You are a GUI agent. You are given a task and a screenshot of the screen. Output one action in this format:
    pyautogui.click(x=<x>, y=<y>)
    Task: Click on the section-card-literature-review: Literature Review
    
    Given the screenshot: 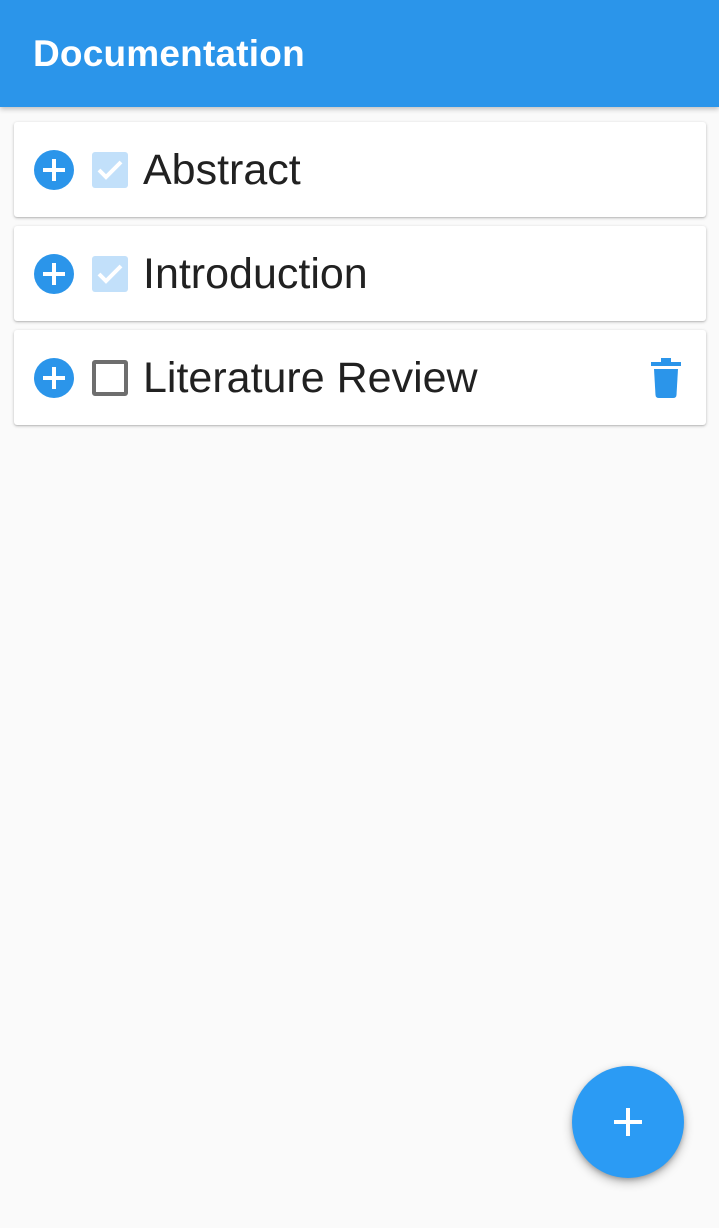 What is the action you would take?
    pyautogui.click(x=360, y=377)
    